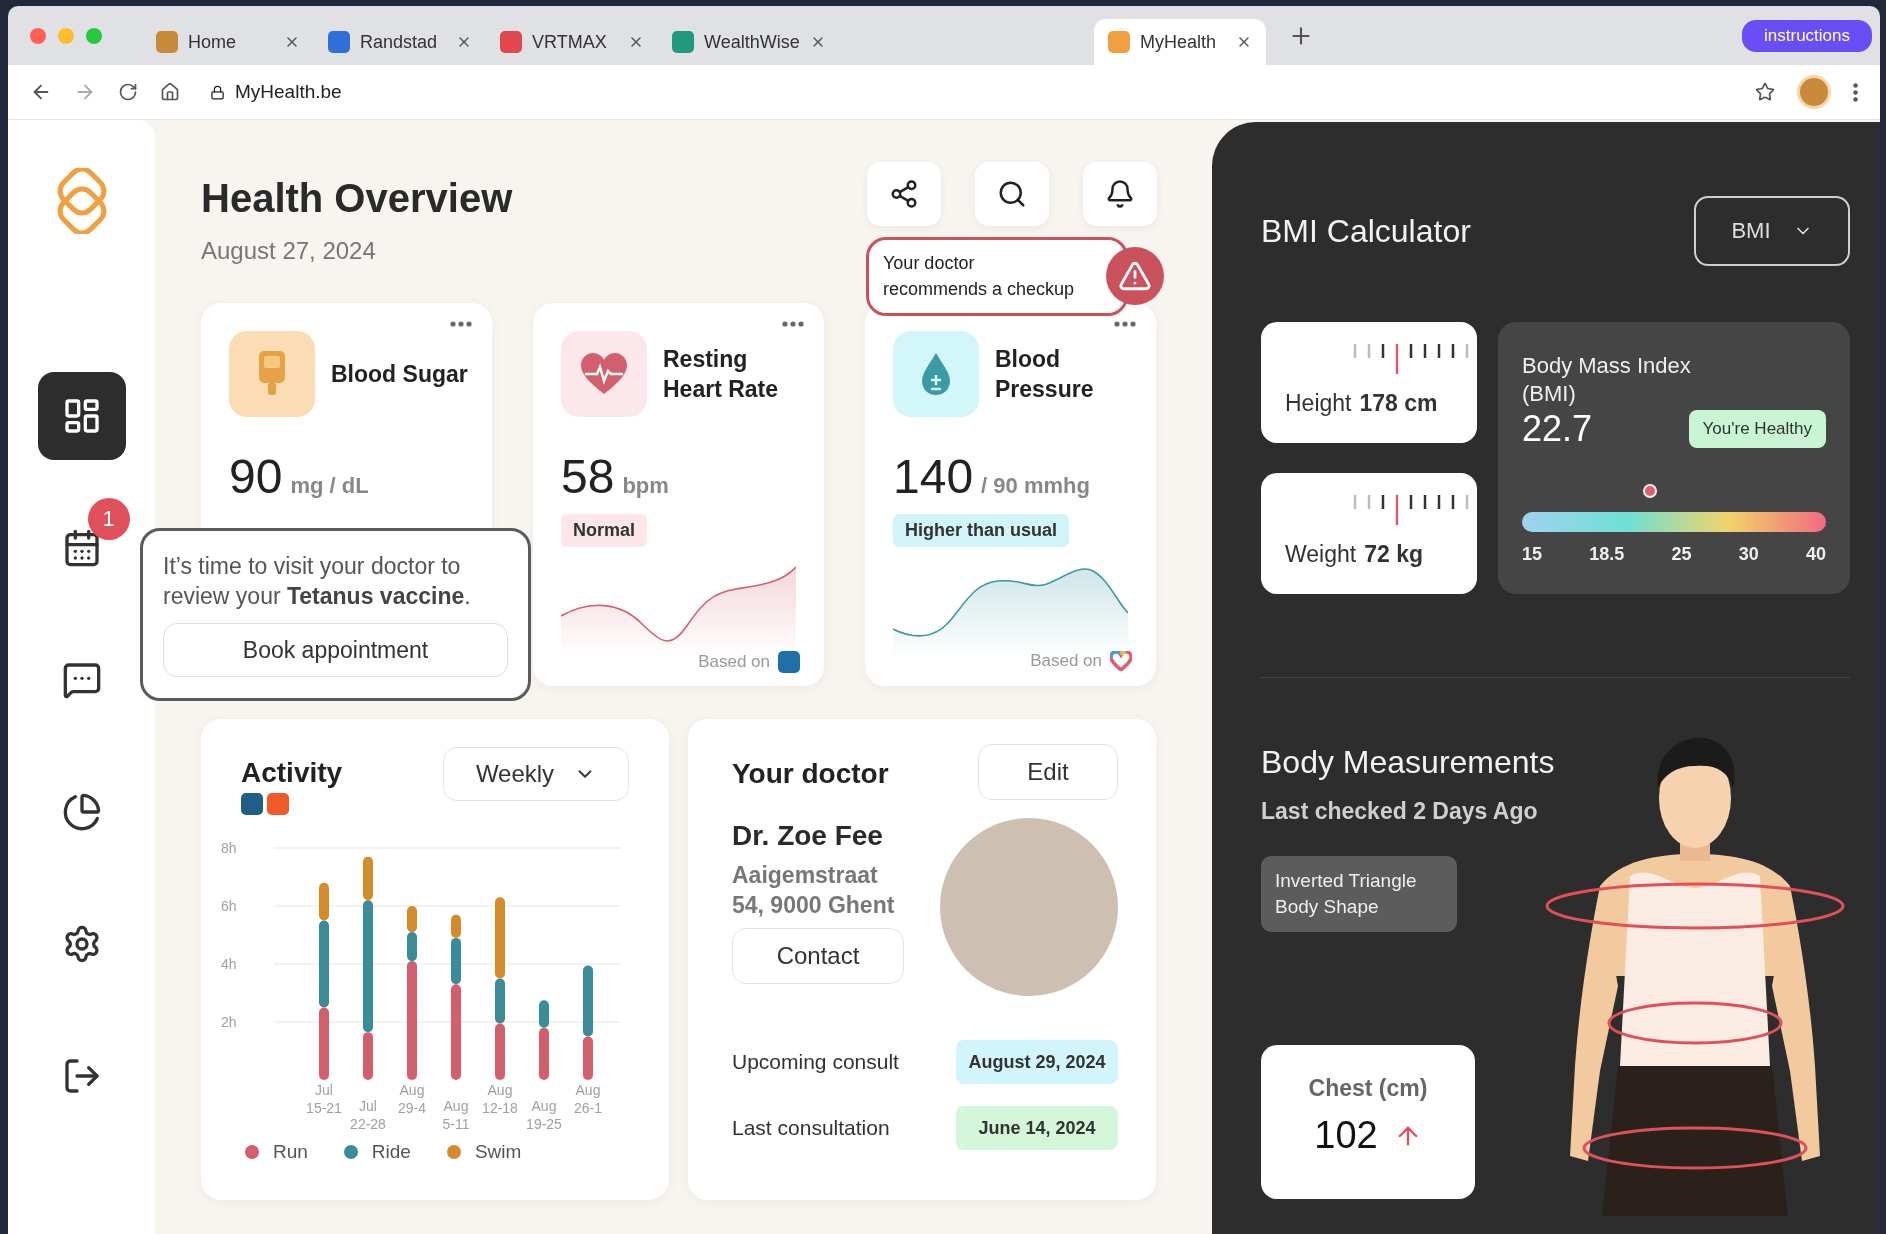  I want to click on section-title: Body Measurements, so click(1408, 762).